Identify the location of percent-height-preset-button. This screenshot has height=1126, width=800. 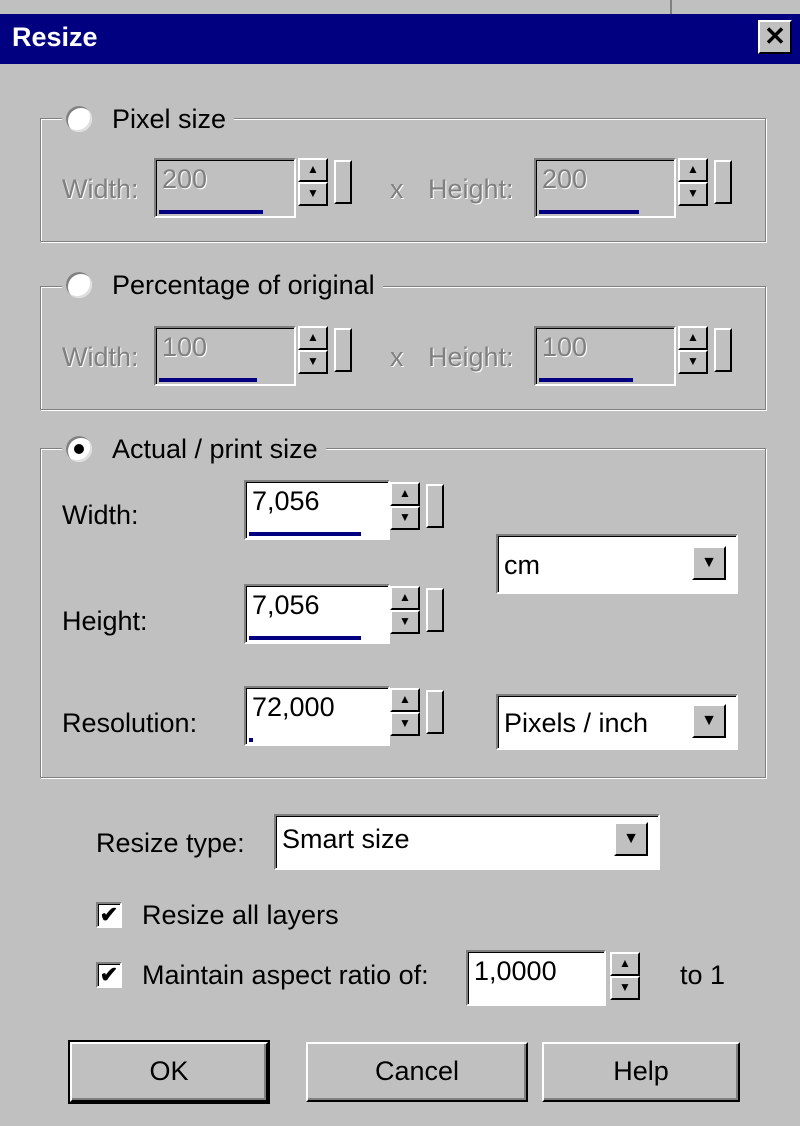
(723, 350).